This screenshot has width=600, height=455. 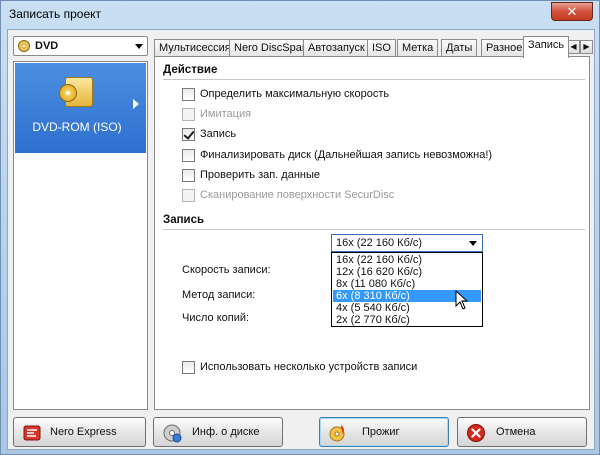 What do you see at coordinates (572, 11) in the screenshot?
I see `close-button: ✕` at bounding box center [572, 11].